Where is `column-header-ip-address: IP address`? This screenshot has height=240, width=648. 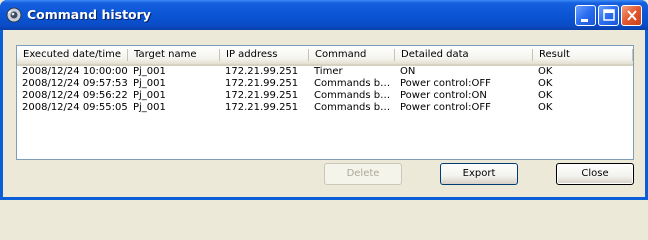
column-header-ip-address: IP address is located at coordinates (264, 55).